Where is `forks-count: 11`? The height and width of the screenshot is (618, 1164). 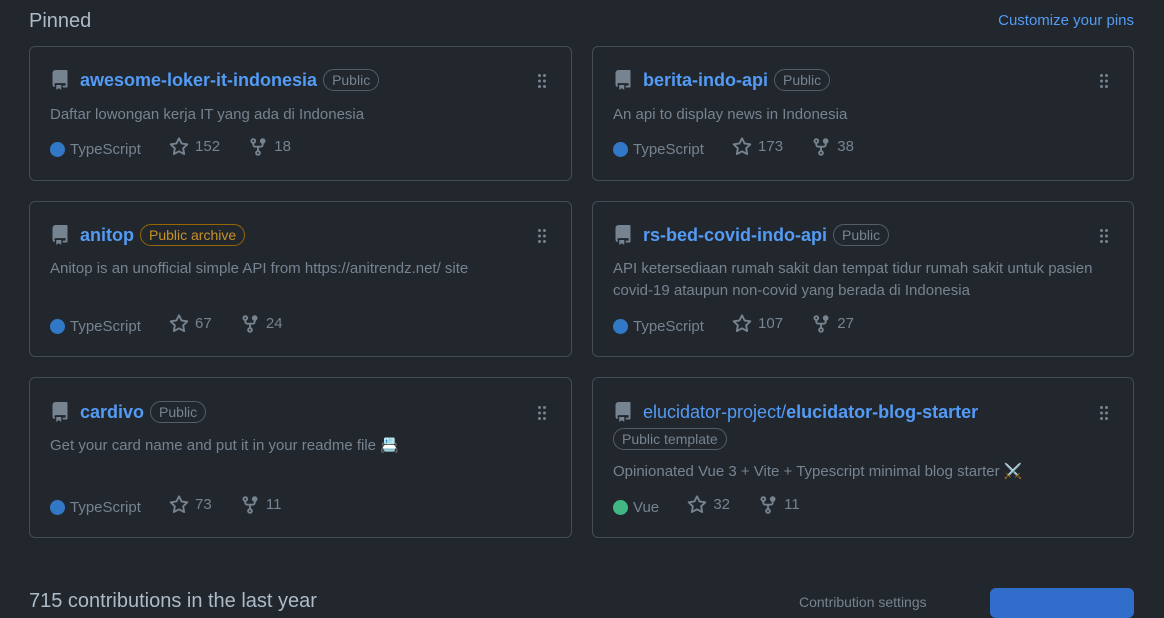 forks-count: 11 is located at coordinates (792, 504).